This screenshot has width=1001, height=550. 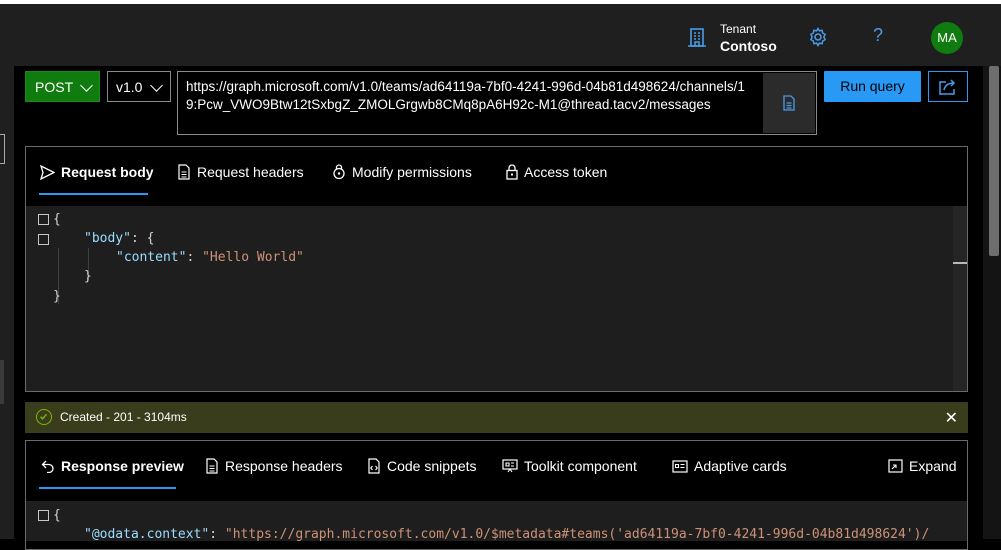 I want to click on tab-code-snippets: Code snippets, so click(x=422, y=466).